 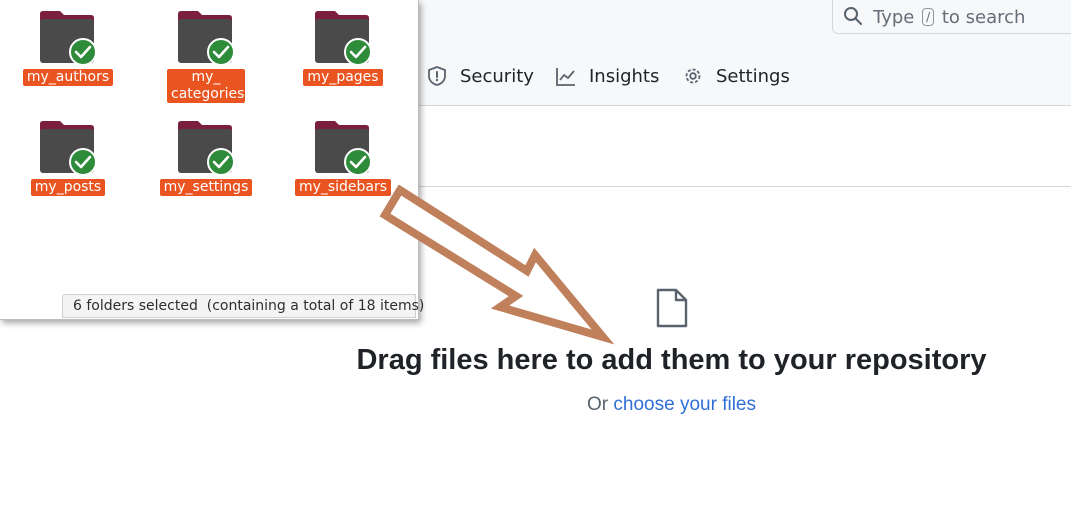 What do you see at coordinates (672, 308) in the screenshot?
I see `file-icon` at bounding box center [672, 308].